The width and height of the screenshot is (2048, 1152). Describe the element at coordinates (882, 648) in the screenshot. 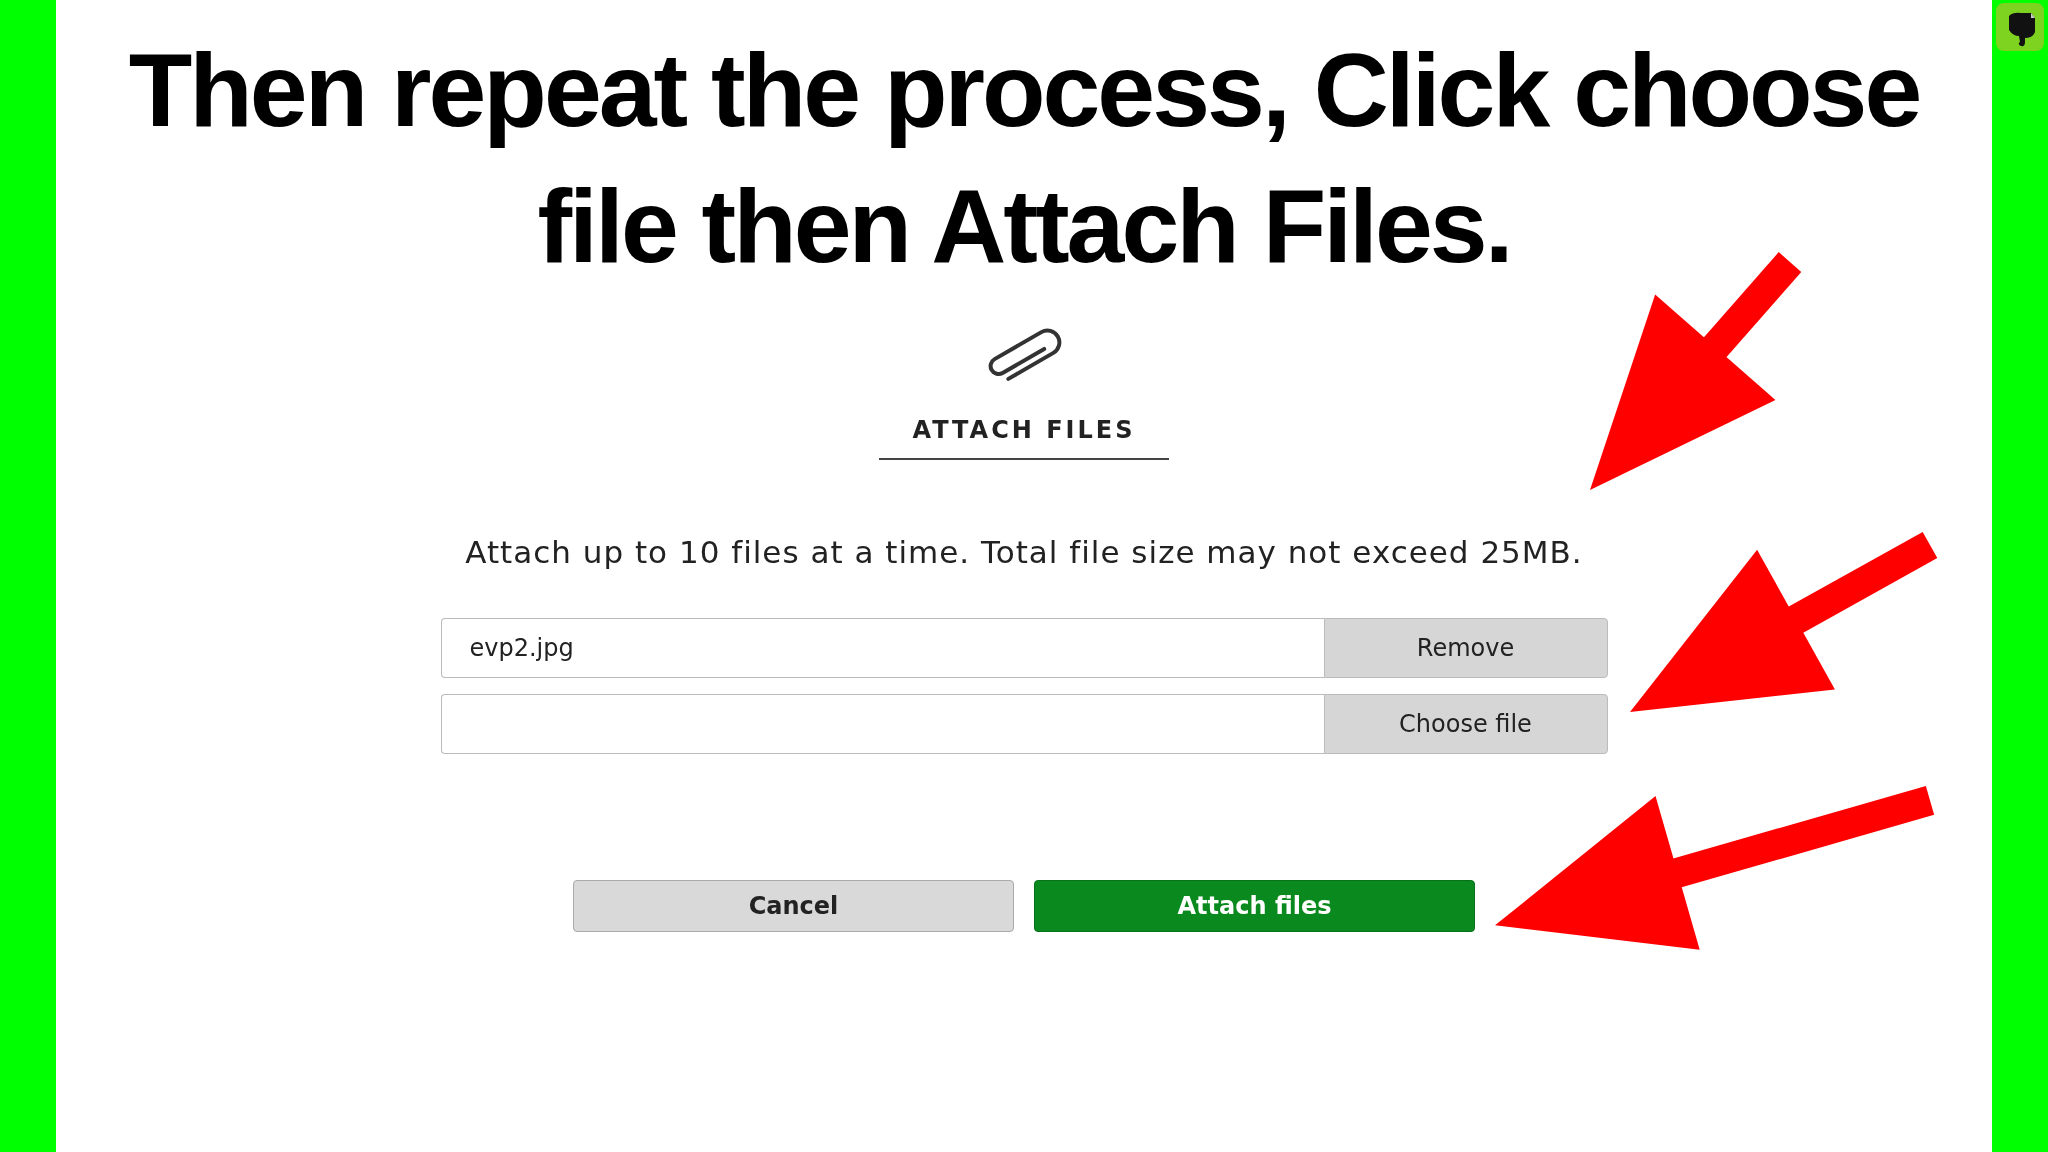

I see `file-field: evp2.jpg` at that location.